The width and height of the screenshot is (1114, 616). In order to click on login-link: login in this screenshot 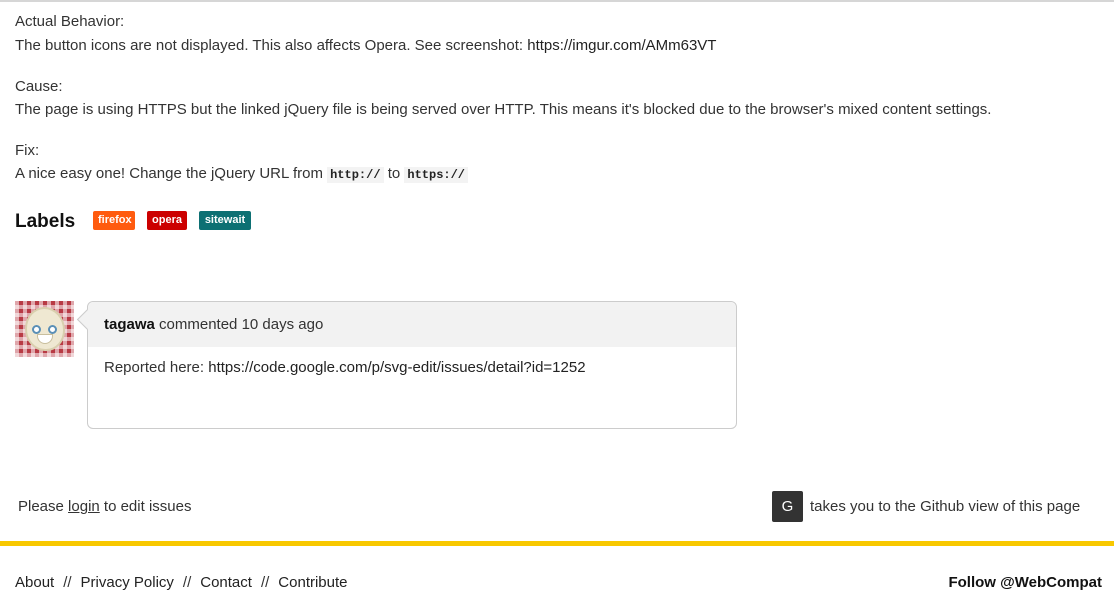, I will do `click(84, 506)`.